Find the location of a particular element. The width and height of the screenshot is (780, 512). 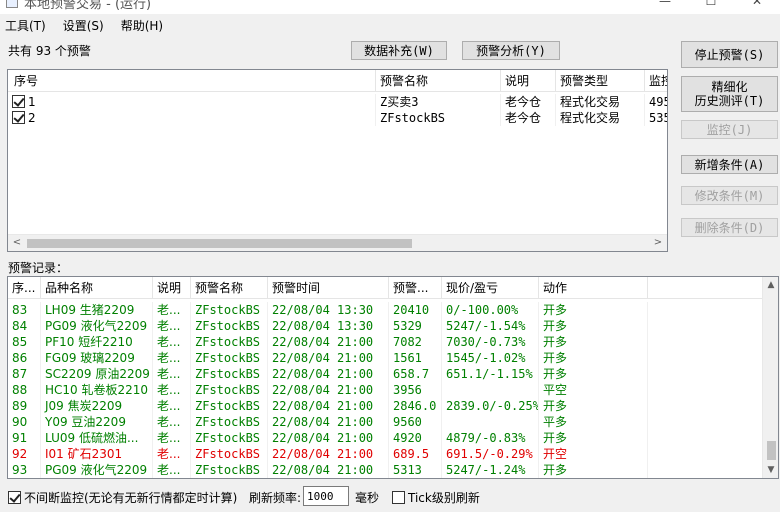

refine-backtest-button: 精细化 历史测评(T) is located at coordinates (729, 94).